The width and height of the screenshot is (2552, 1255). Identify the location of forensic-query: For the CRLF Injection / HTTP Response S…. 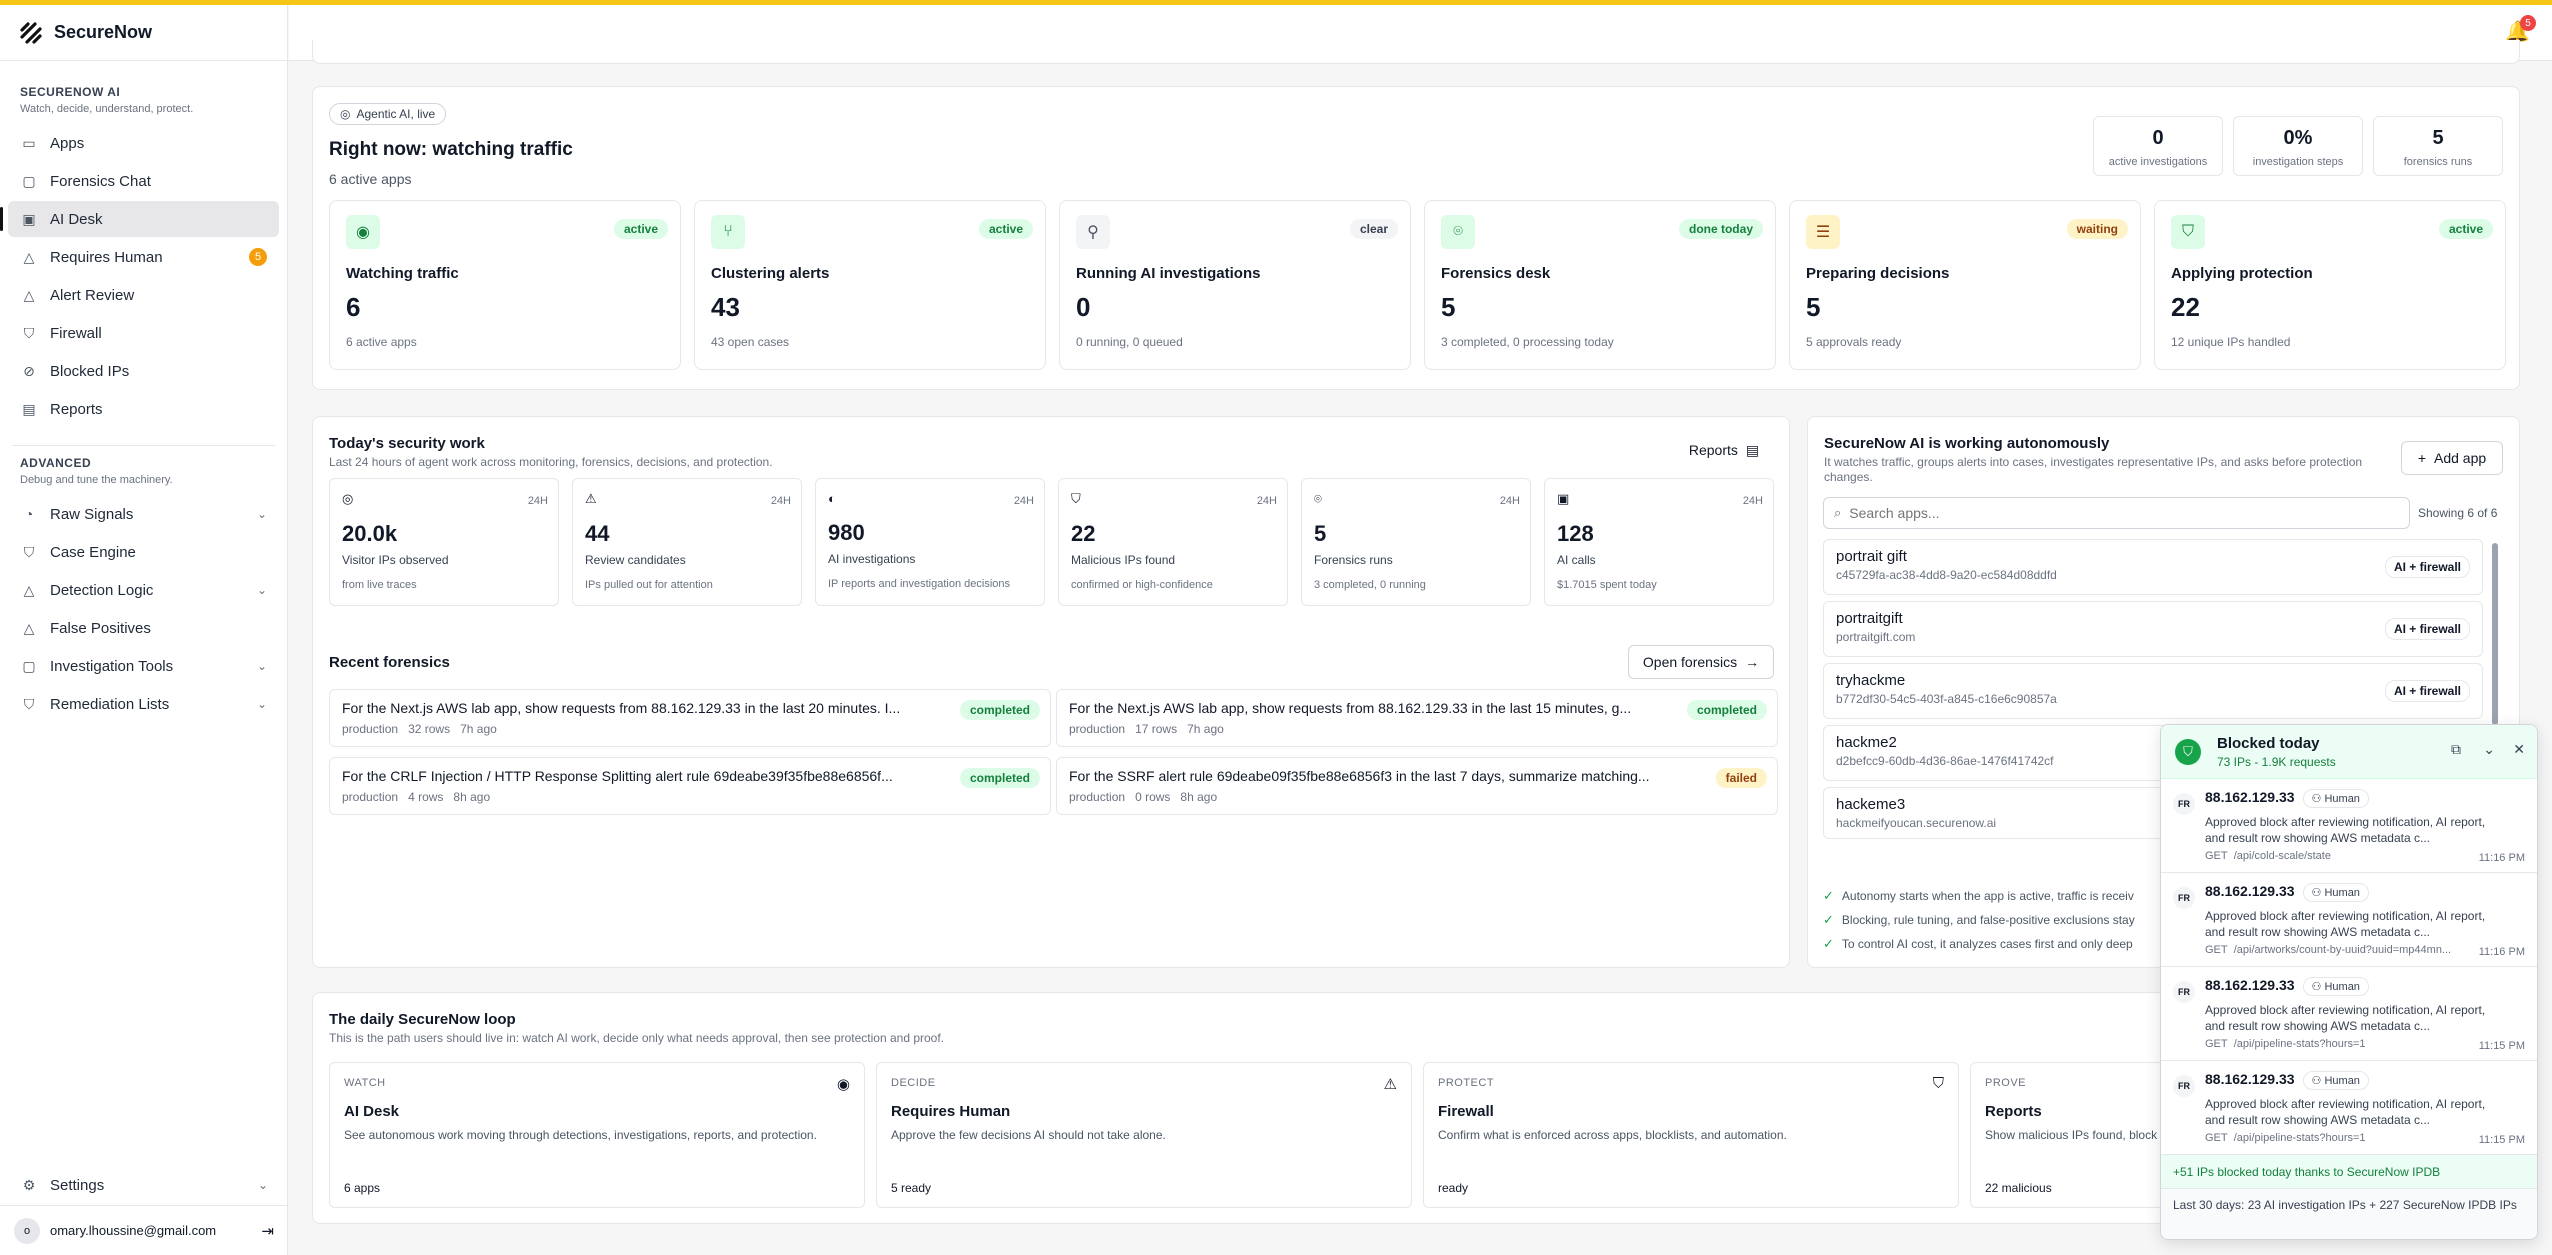
(617, 776).